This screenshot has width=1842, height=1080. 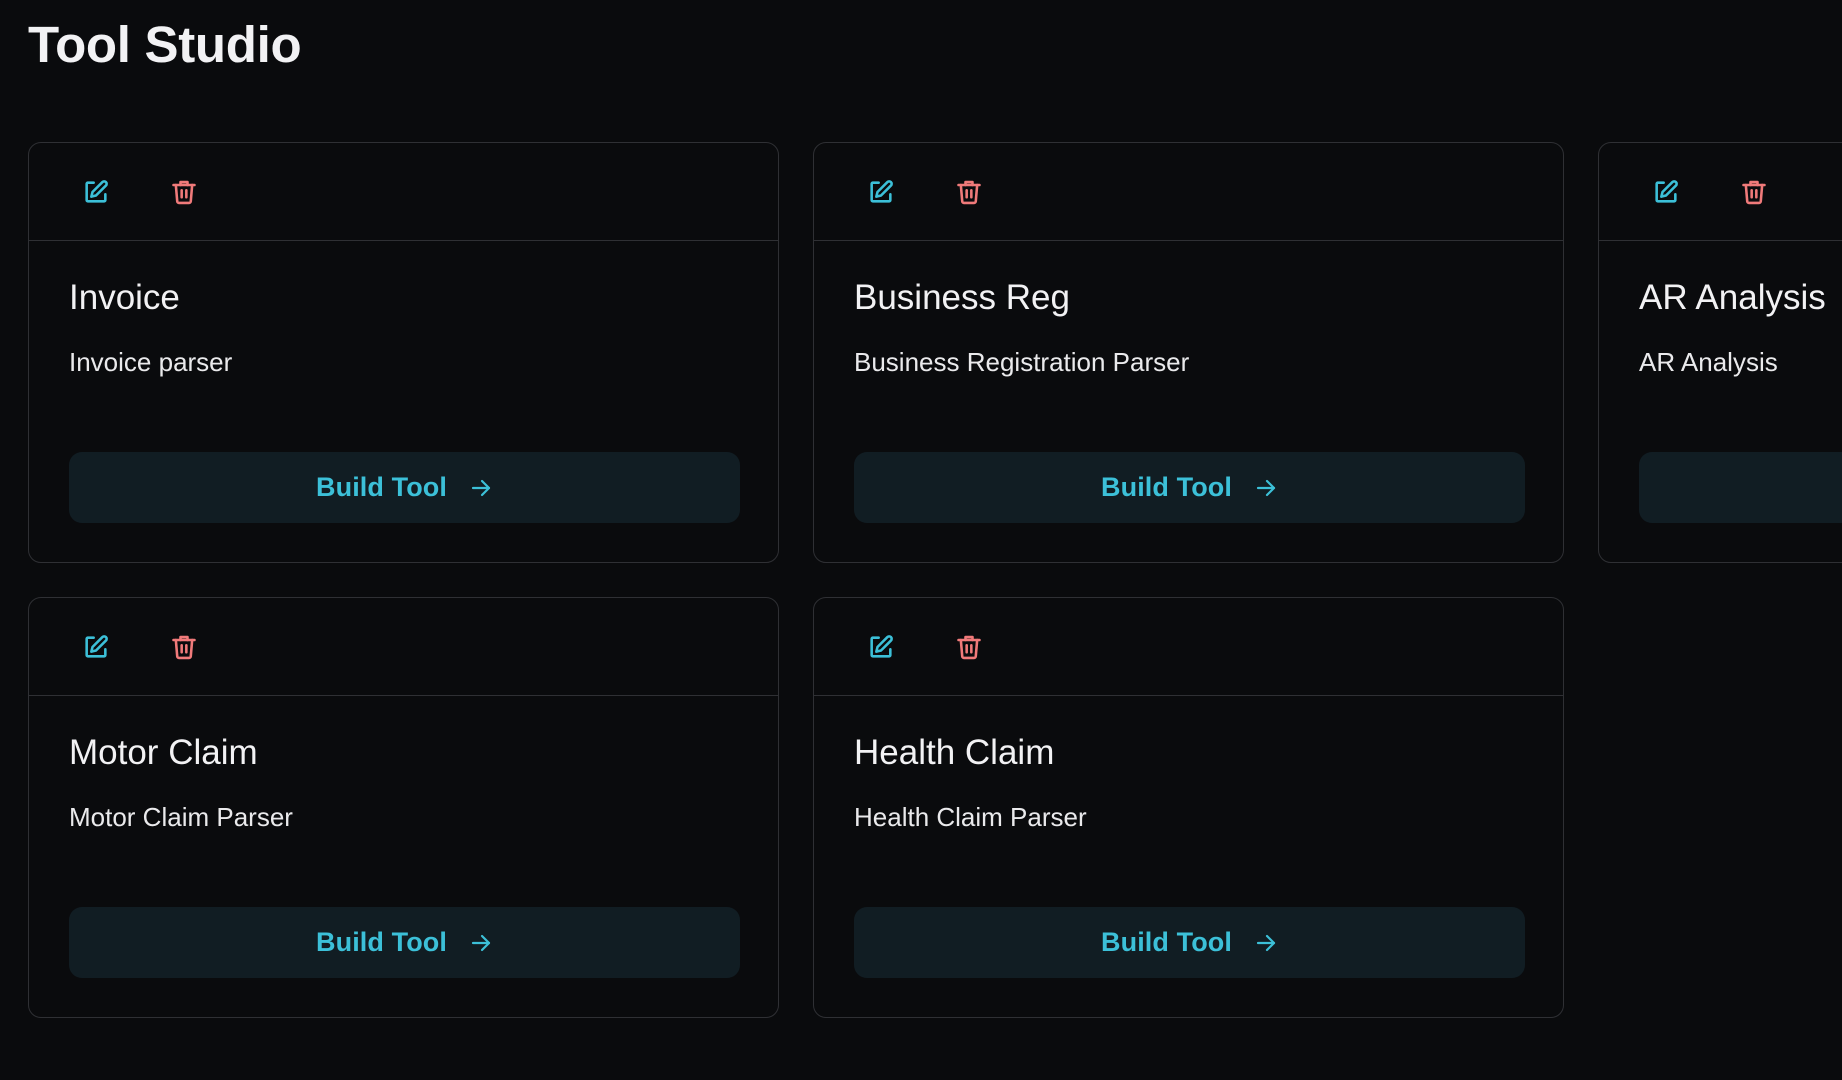 What do you see at coordinates (1732, 297) in the screenshot?
I see `tool-name: AR Analysis` at bounding box center [1732, 297].